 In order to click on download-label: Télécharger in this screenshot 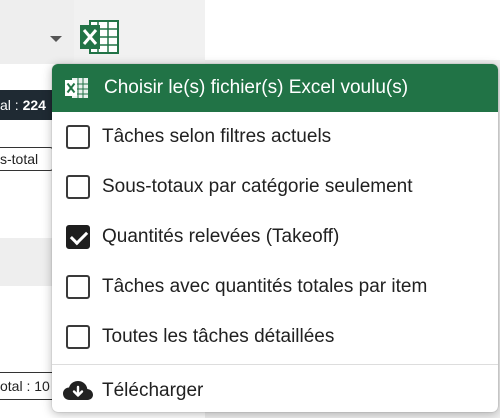, I will do `click(153, 390)`.